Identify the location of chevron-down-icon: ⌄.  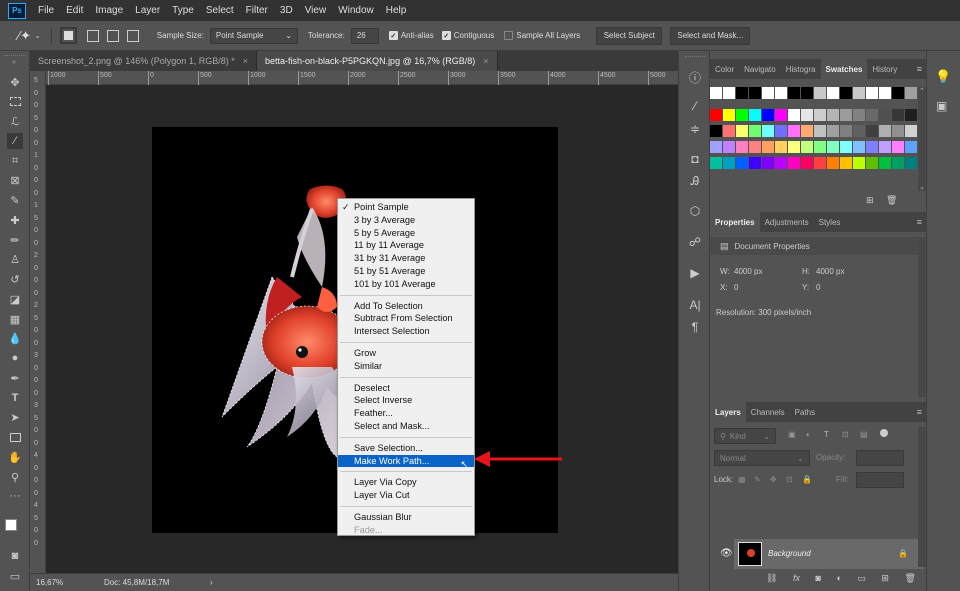
(37, 35).